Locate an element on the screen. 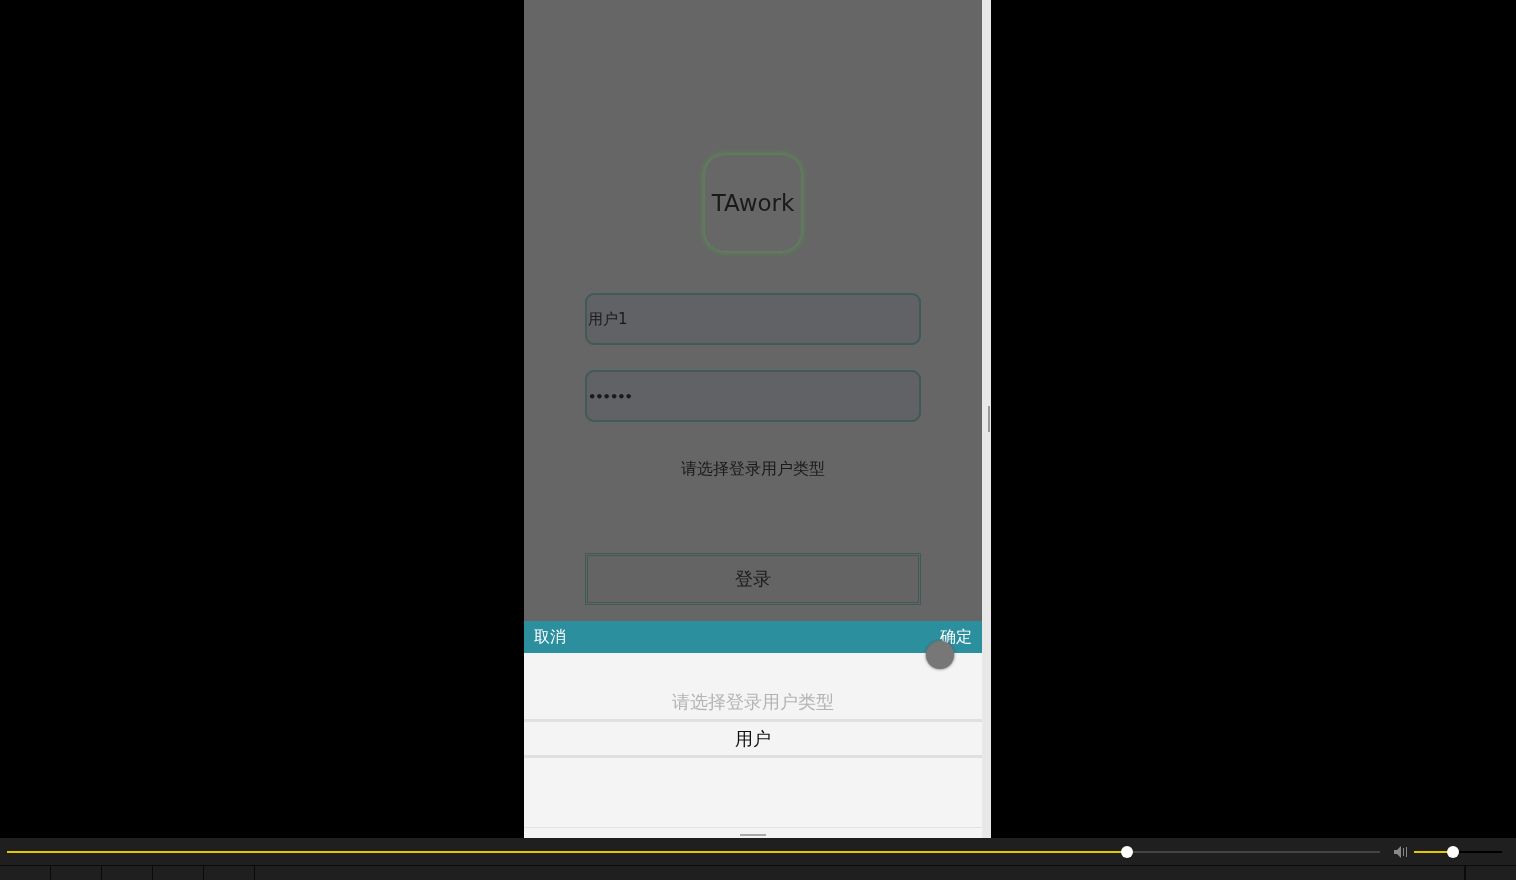 This screenshot has height=880, width=1516. seek-thumb is located at coordinates (1127, 851).